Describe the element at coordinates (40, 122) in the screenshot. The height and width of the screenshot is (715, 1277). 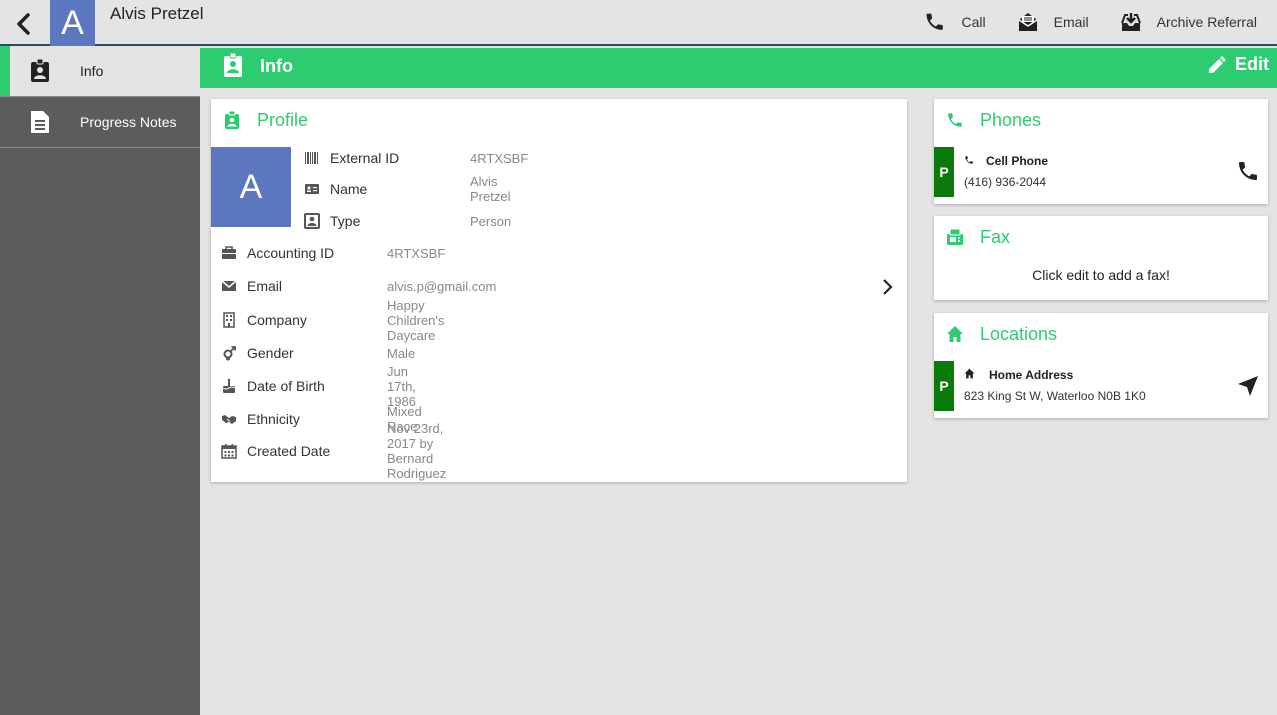
I see `document-icon` at that location.